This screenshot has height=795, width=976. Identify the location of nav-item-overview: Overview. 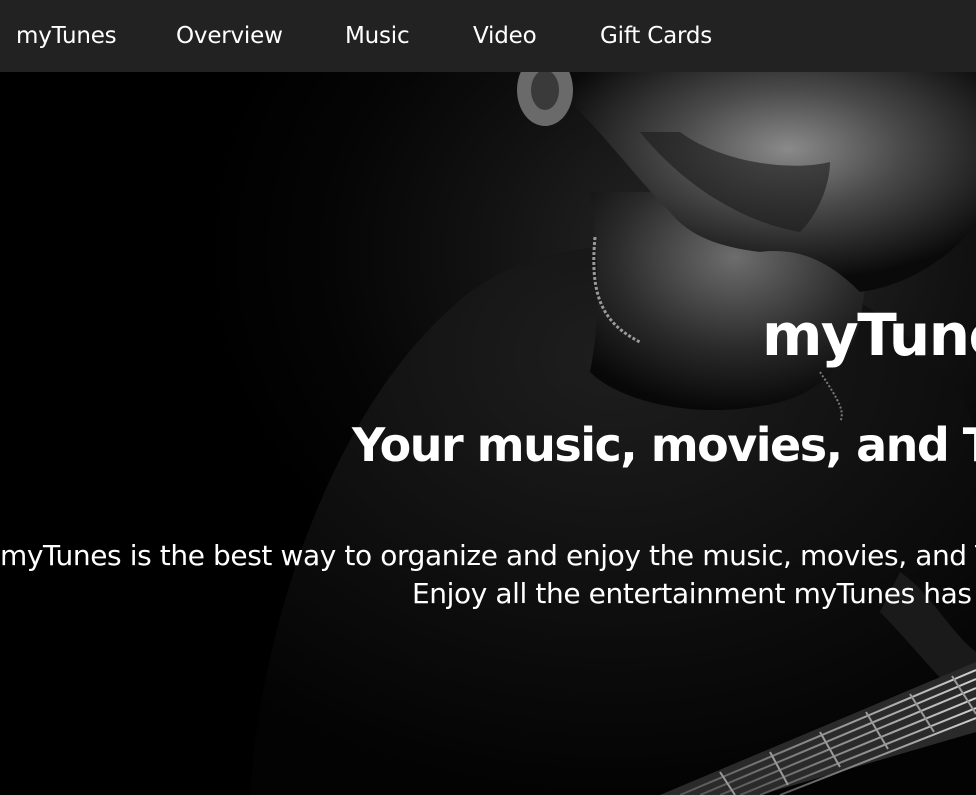
(229, 36).